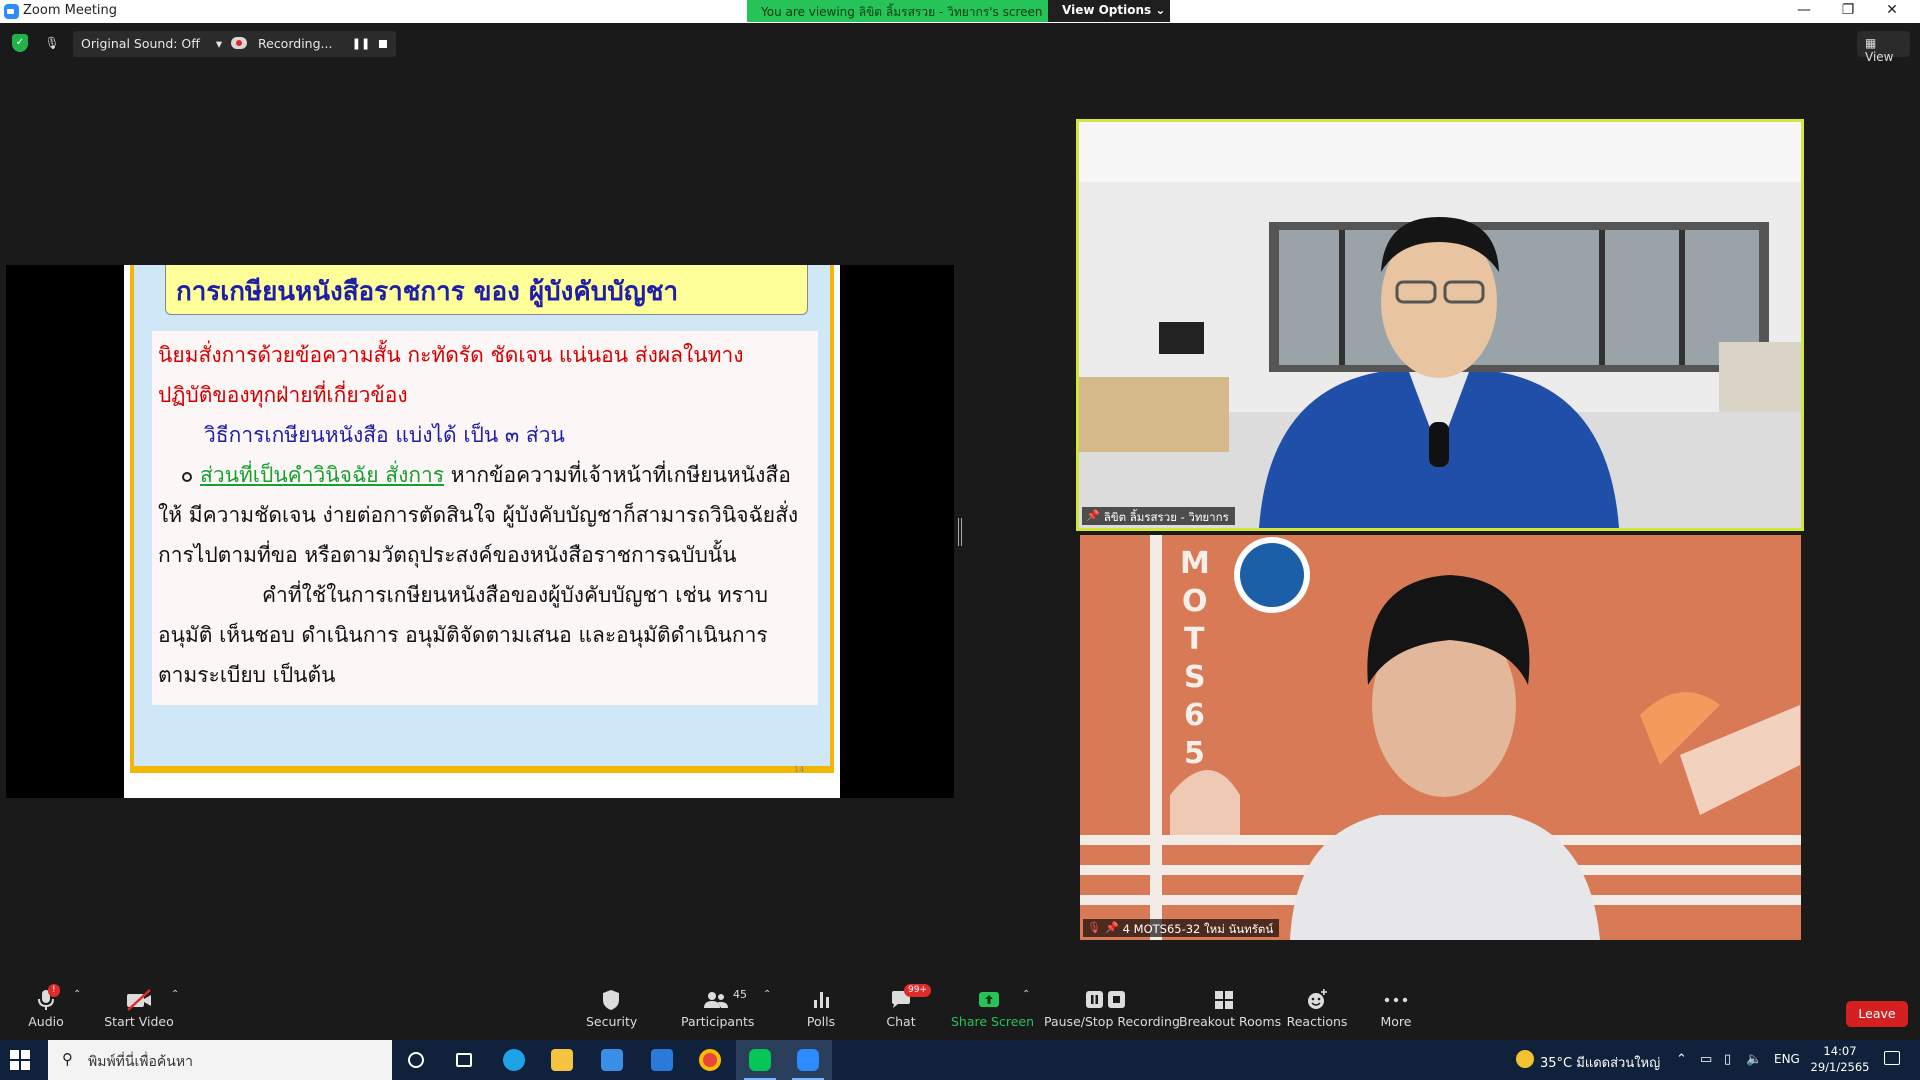  Describe the element at coordinates (1840, 1067) in the screenshot. I see `clock-date: 29/1/2565` at that location.